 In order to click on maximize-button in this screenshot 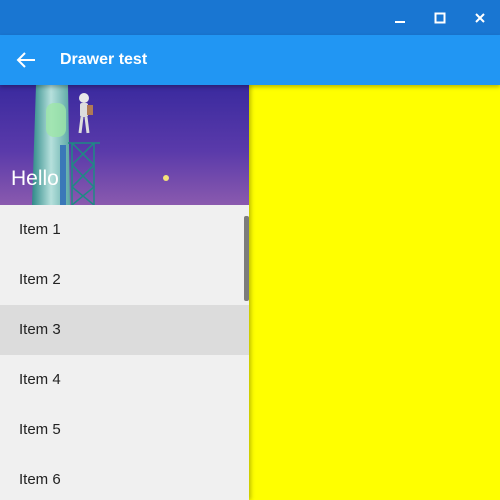, I will do `click(440, 17)`.